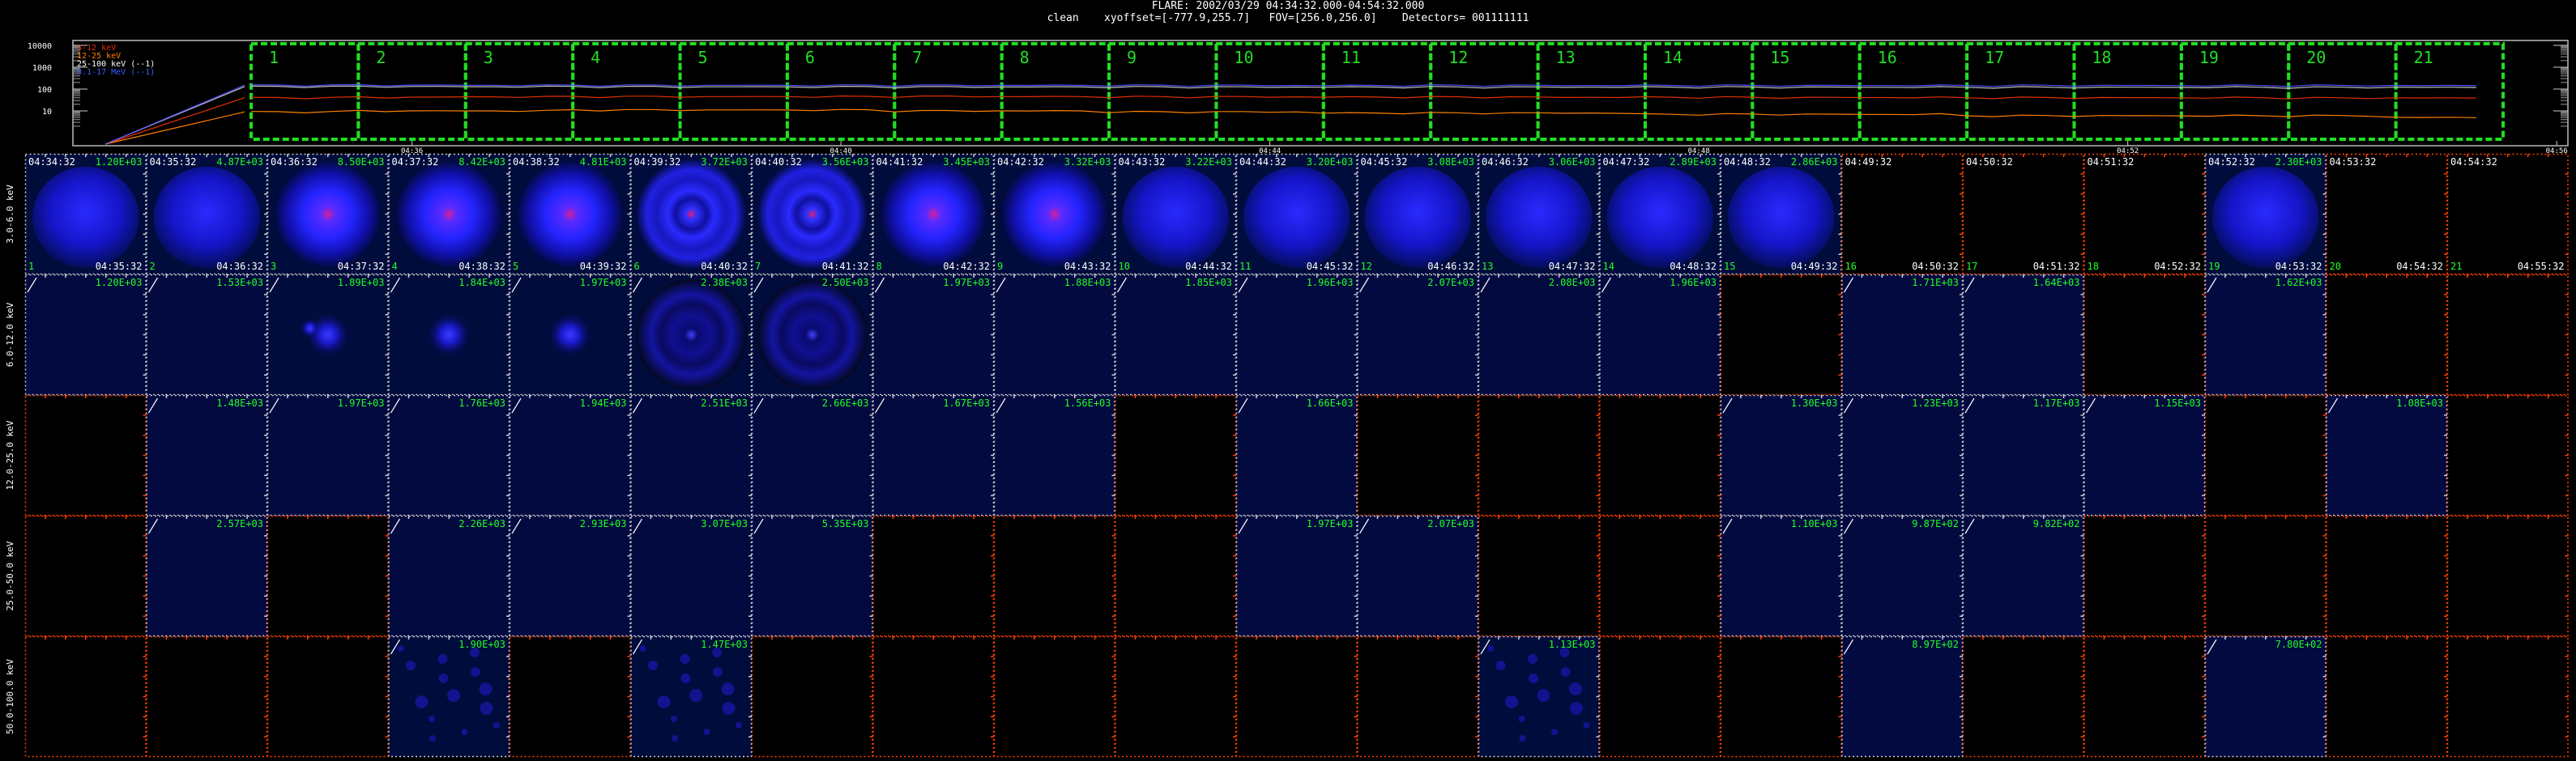  Describe the element at coordinates (85, 335) in the screenshot. I see `image-cell: 1.20E+03` at that location.